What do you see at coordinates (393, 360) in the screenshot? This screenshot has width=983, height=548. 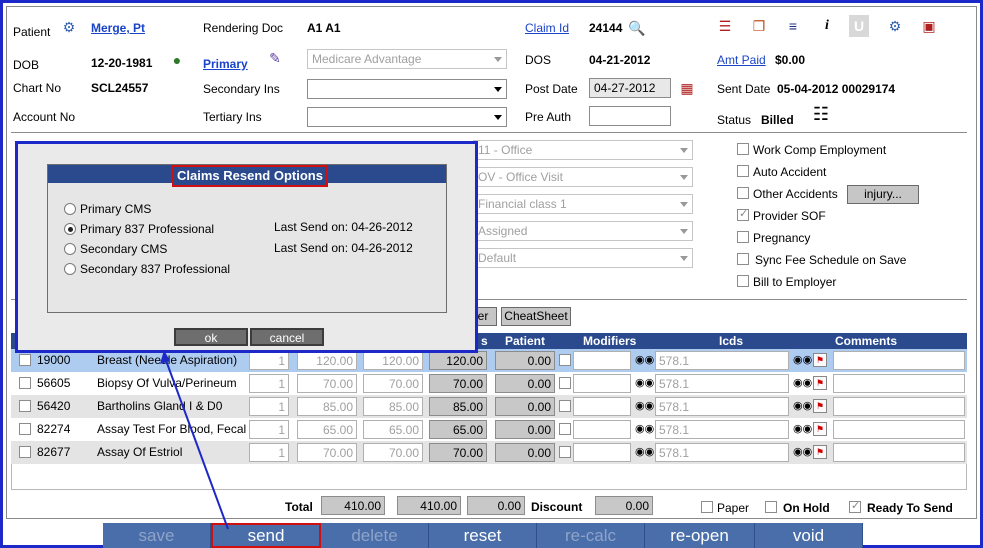 I see `allowed-field: 120.00` at bounding box center [393, 360].